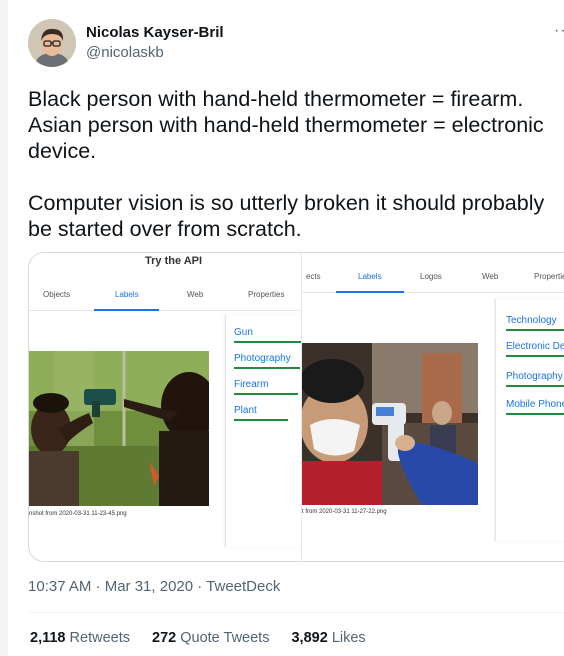 The height and width of the screenshot is (656, 564). I want to click on quote-tweets-count: 272, so click(164, 638).